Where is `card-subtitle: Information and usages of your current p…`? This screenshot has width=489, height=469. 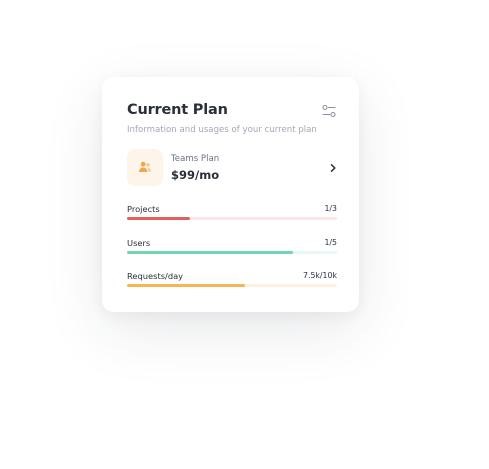
card-subtitle: Information and usages of your current p… is located at coordinates (222, 130).